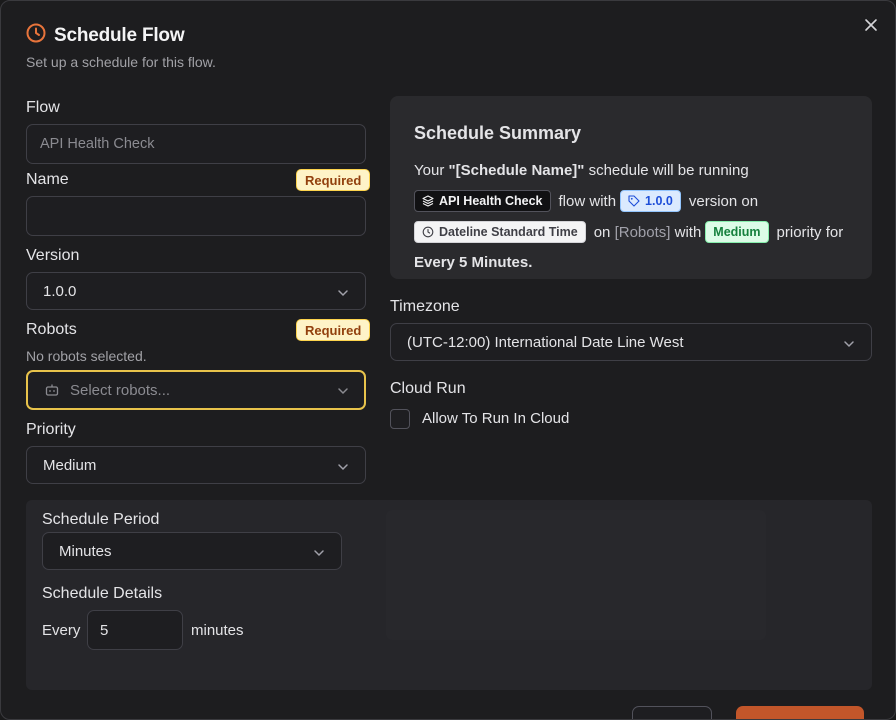 This screenshot has height=720, width=896. I want to click on flow-field: API Health Check, so click(196, 144).